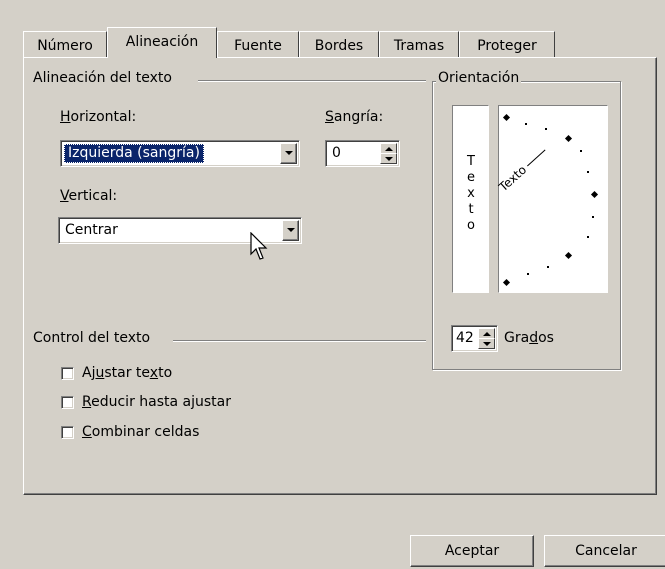  I want to click on horizontal-dropdown-button, so click(288, 153).